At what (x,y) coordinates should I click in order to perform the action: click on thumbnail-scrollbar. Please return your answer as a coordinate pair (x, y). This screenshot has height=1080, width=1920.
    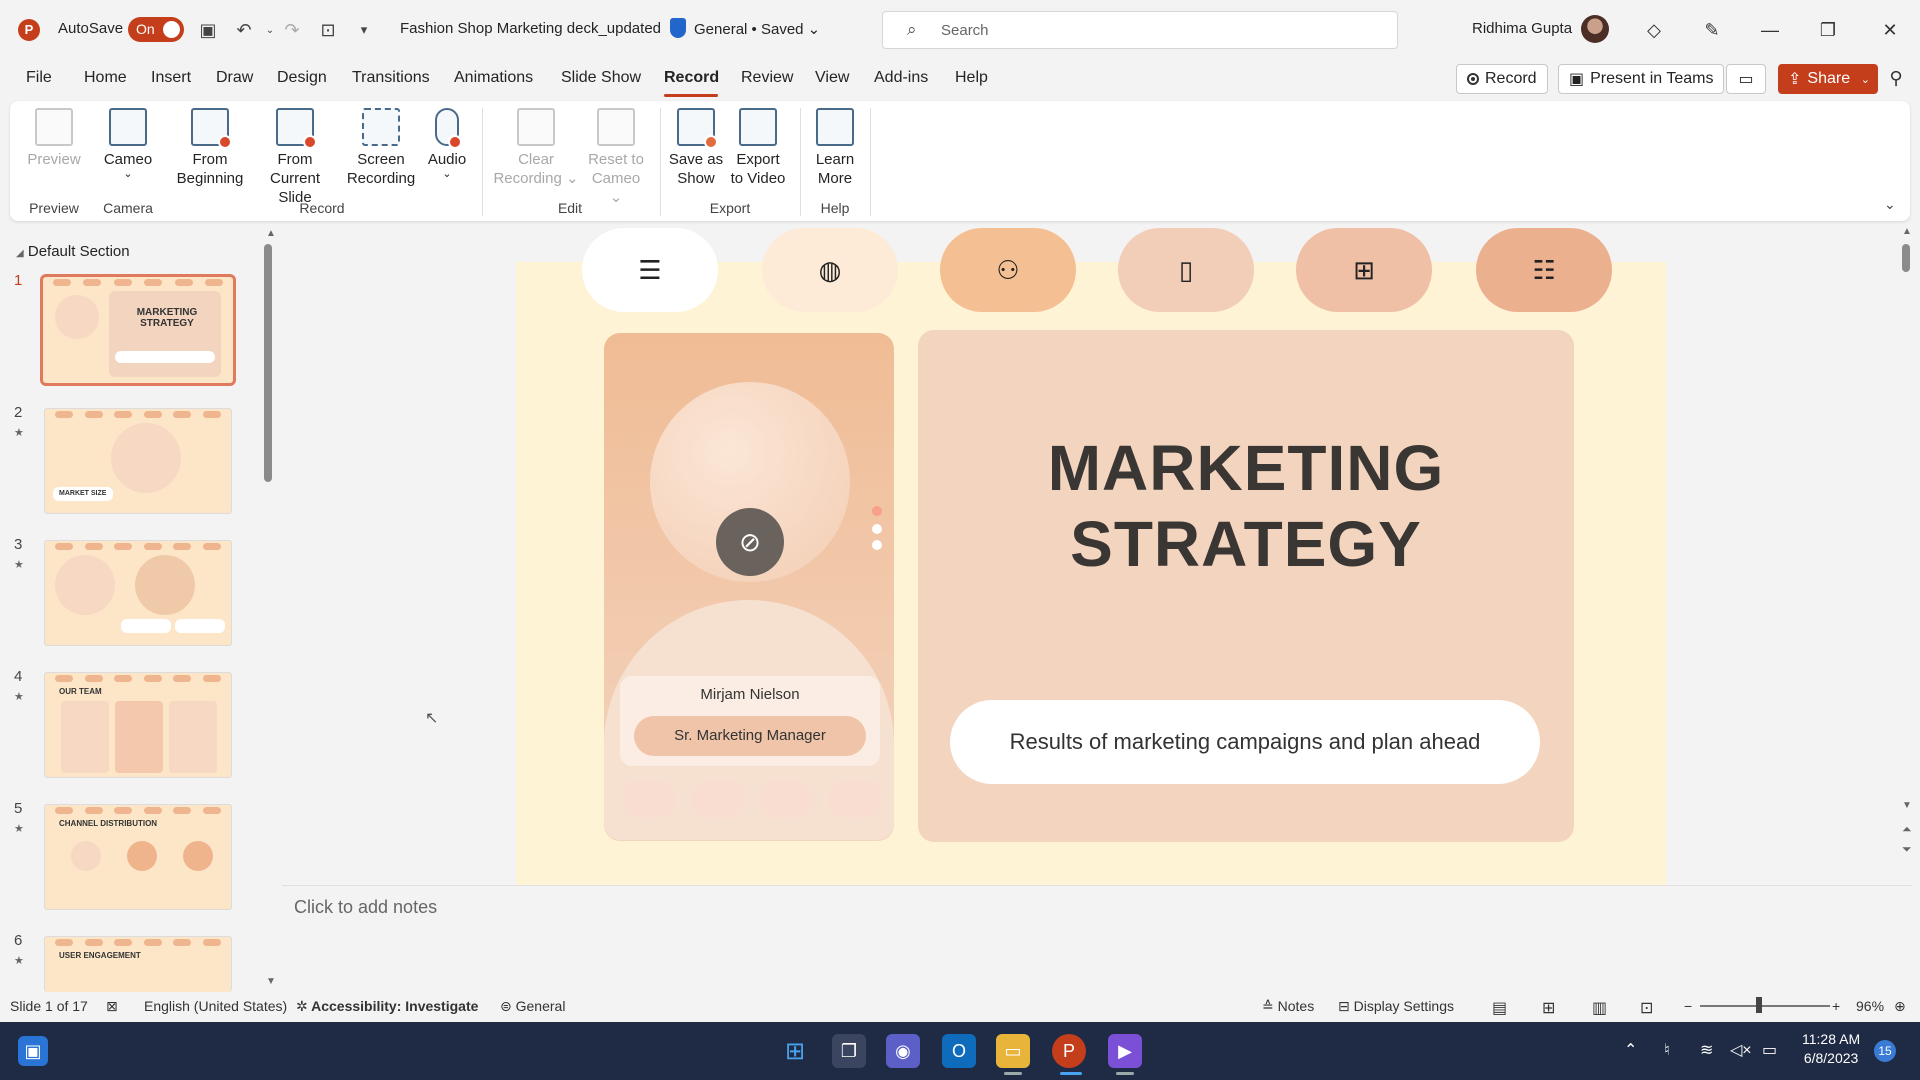
    Looking at the image, I should click on (268, 363).